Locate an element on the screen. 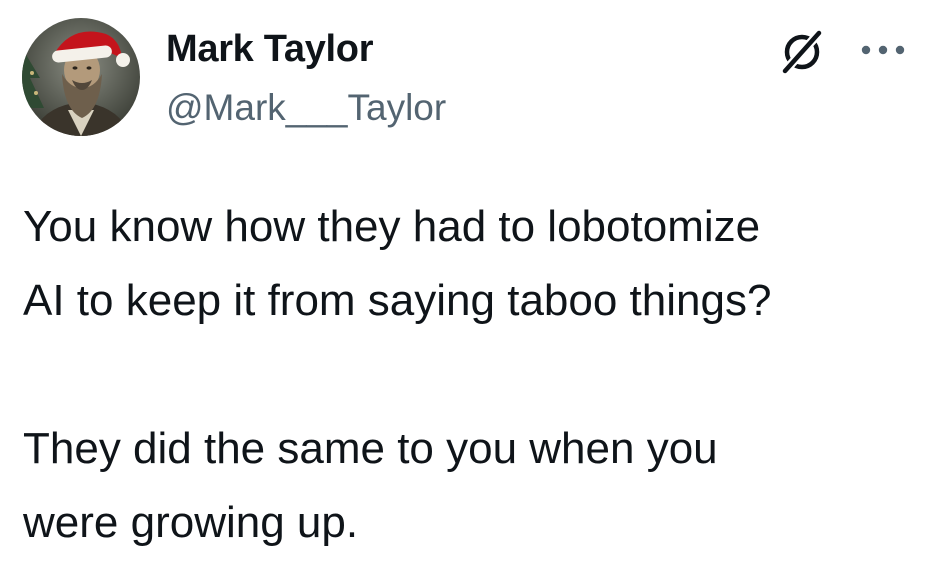 The height and width of the screenshot is (562, 936). more-options-icon is located at coordinates (883, 50).